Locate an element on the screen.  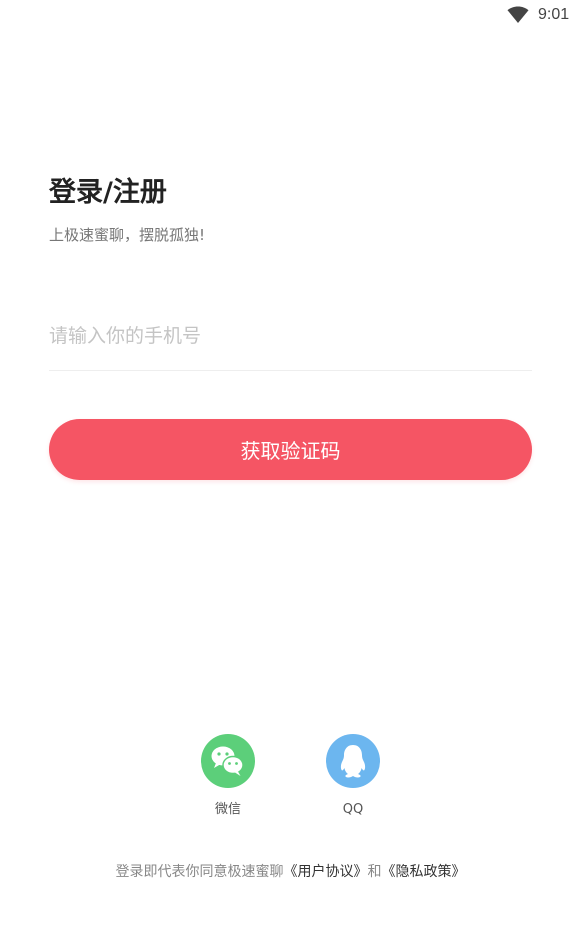
agreement-text: 登录即代表你同意极速蜜聊《用户协议》和《隐私政策》 is located at coordinates (290, 872).